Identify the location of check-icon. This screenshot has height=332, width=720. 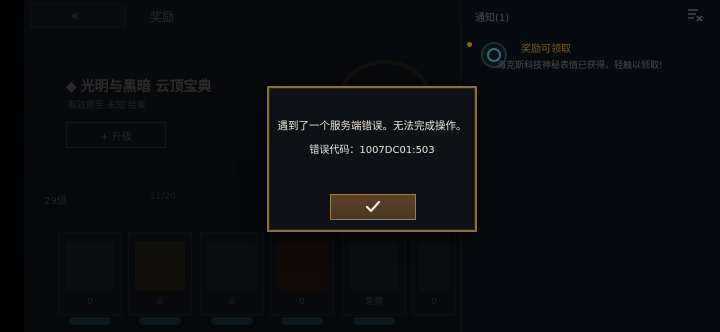
(373, 206).